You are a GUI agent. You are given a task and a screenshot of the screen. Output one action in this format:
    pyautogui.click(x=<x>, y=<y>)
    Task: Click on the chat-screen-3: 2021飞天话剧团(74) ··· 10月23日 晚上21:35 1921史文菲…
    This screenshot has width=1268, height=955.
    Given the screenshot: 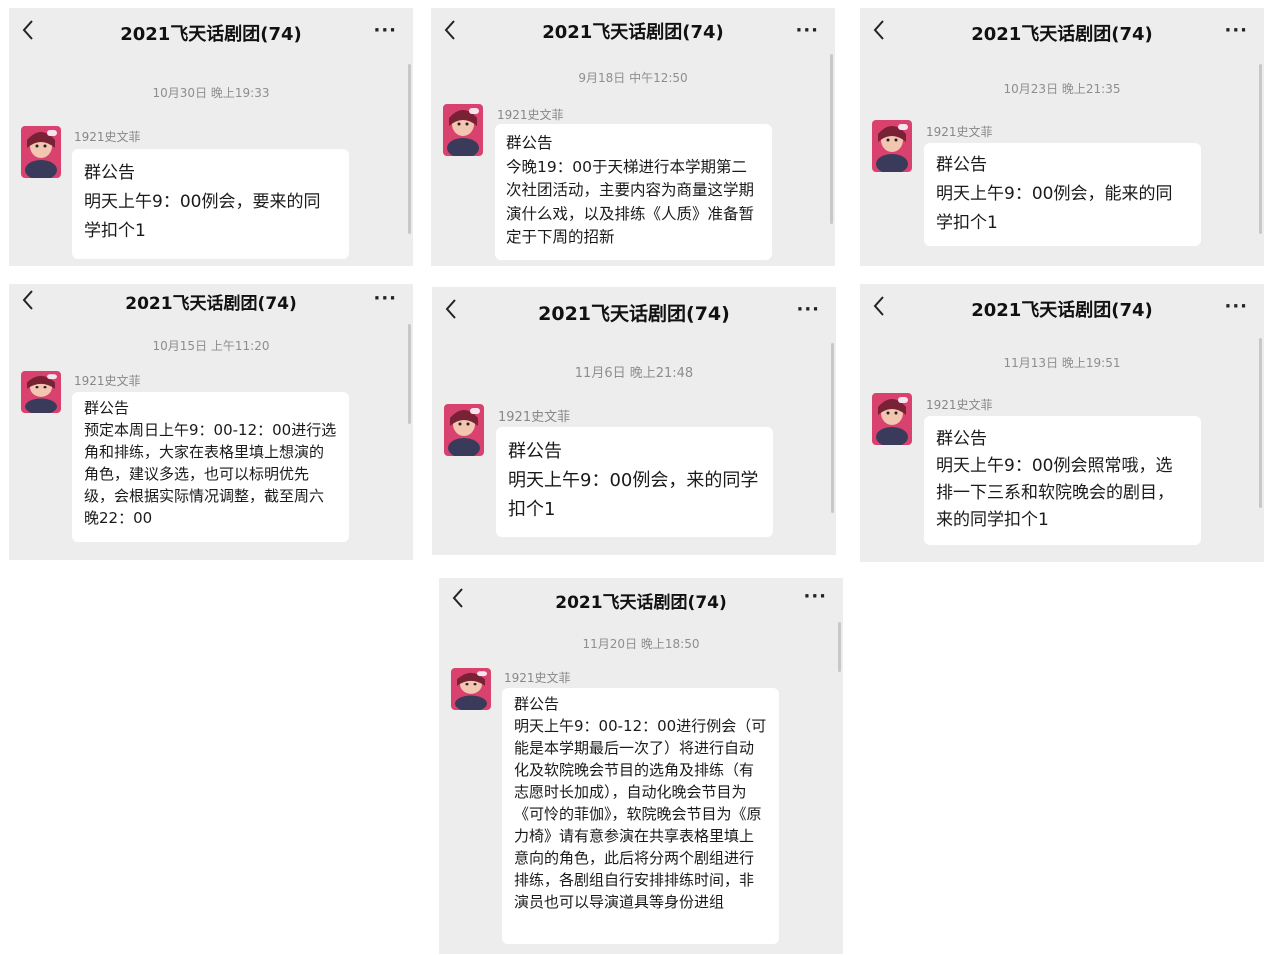 What is the action you would take?
    pyautogui.click(x=1062, y=137)
    